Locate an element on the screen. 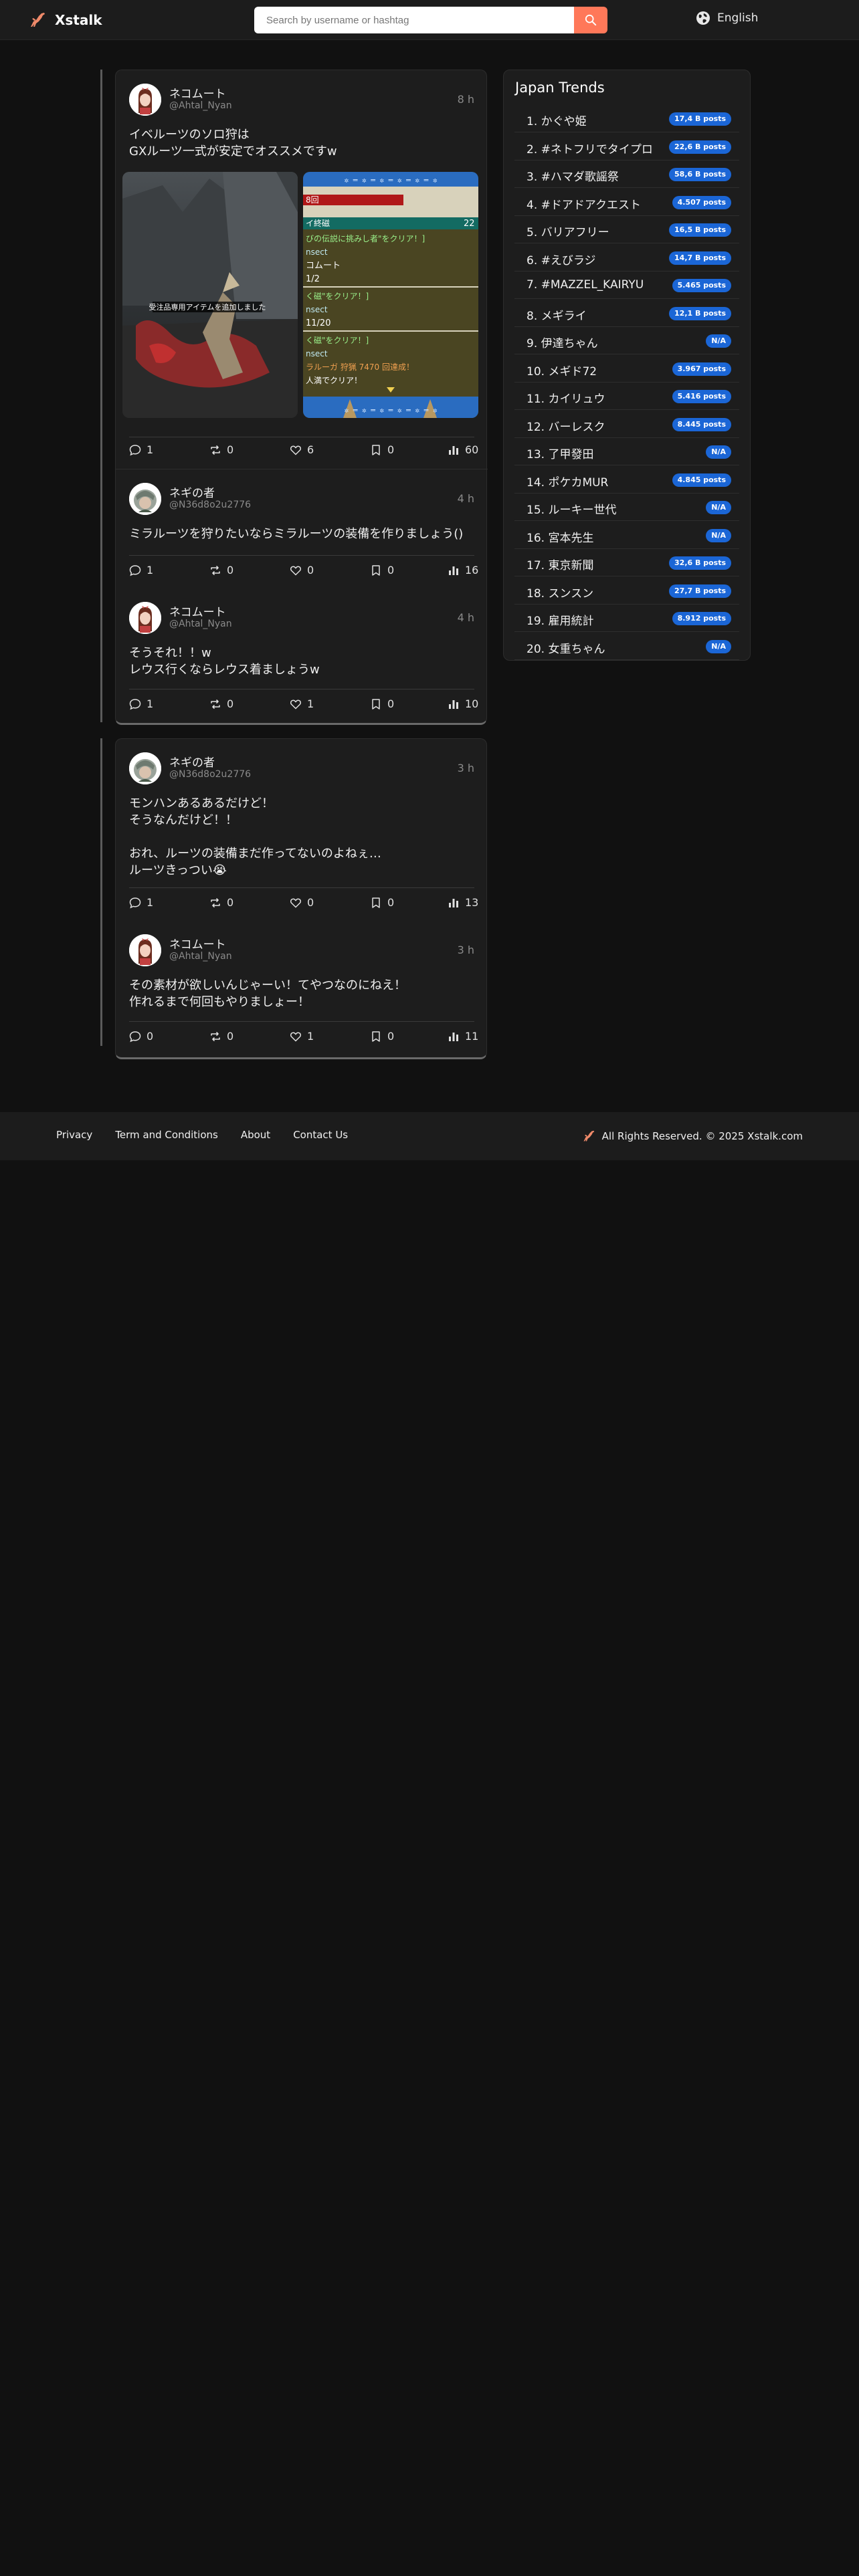 This screenshot has height=2576, width=859. trend-item: 18. スンスン 27,7 B posts is located at coordinates (627, 591).